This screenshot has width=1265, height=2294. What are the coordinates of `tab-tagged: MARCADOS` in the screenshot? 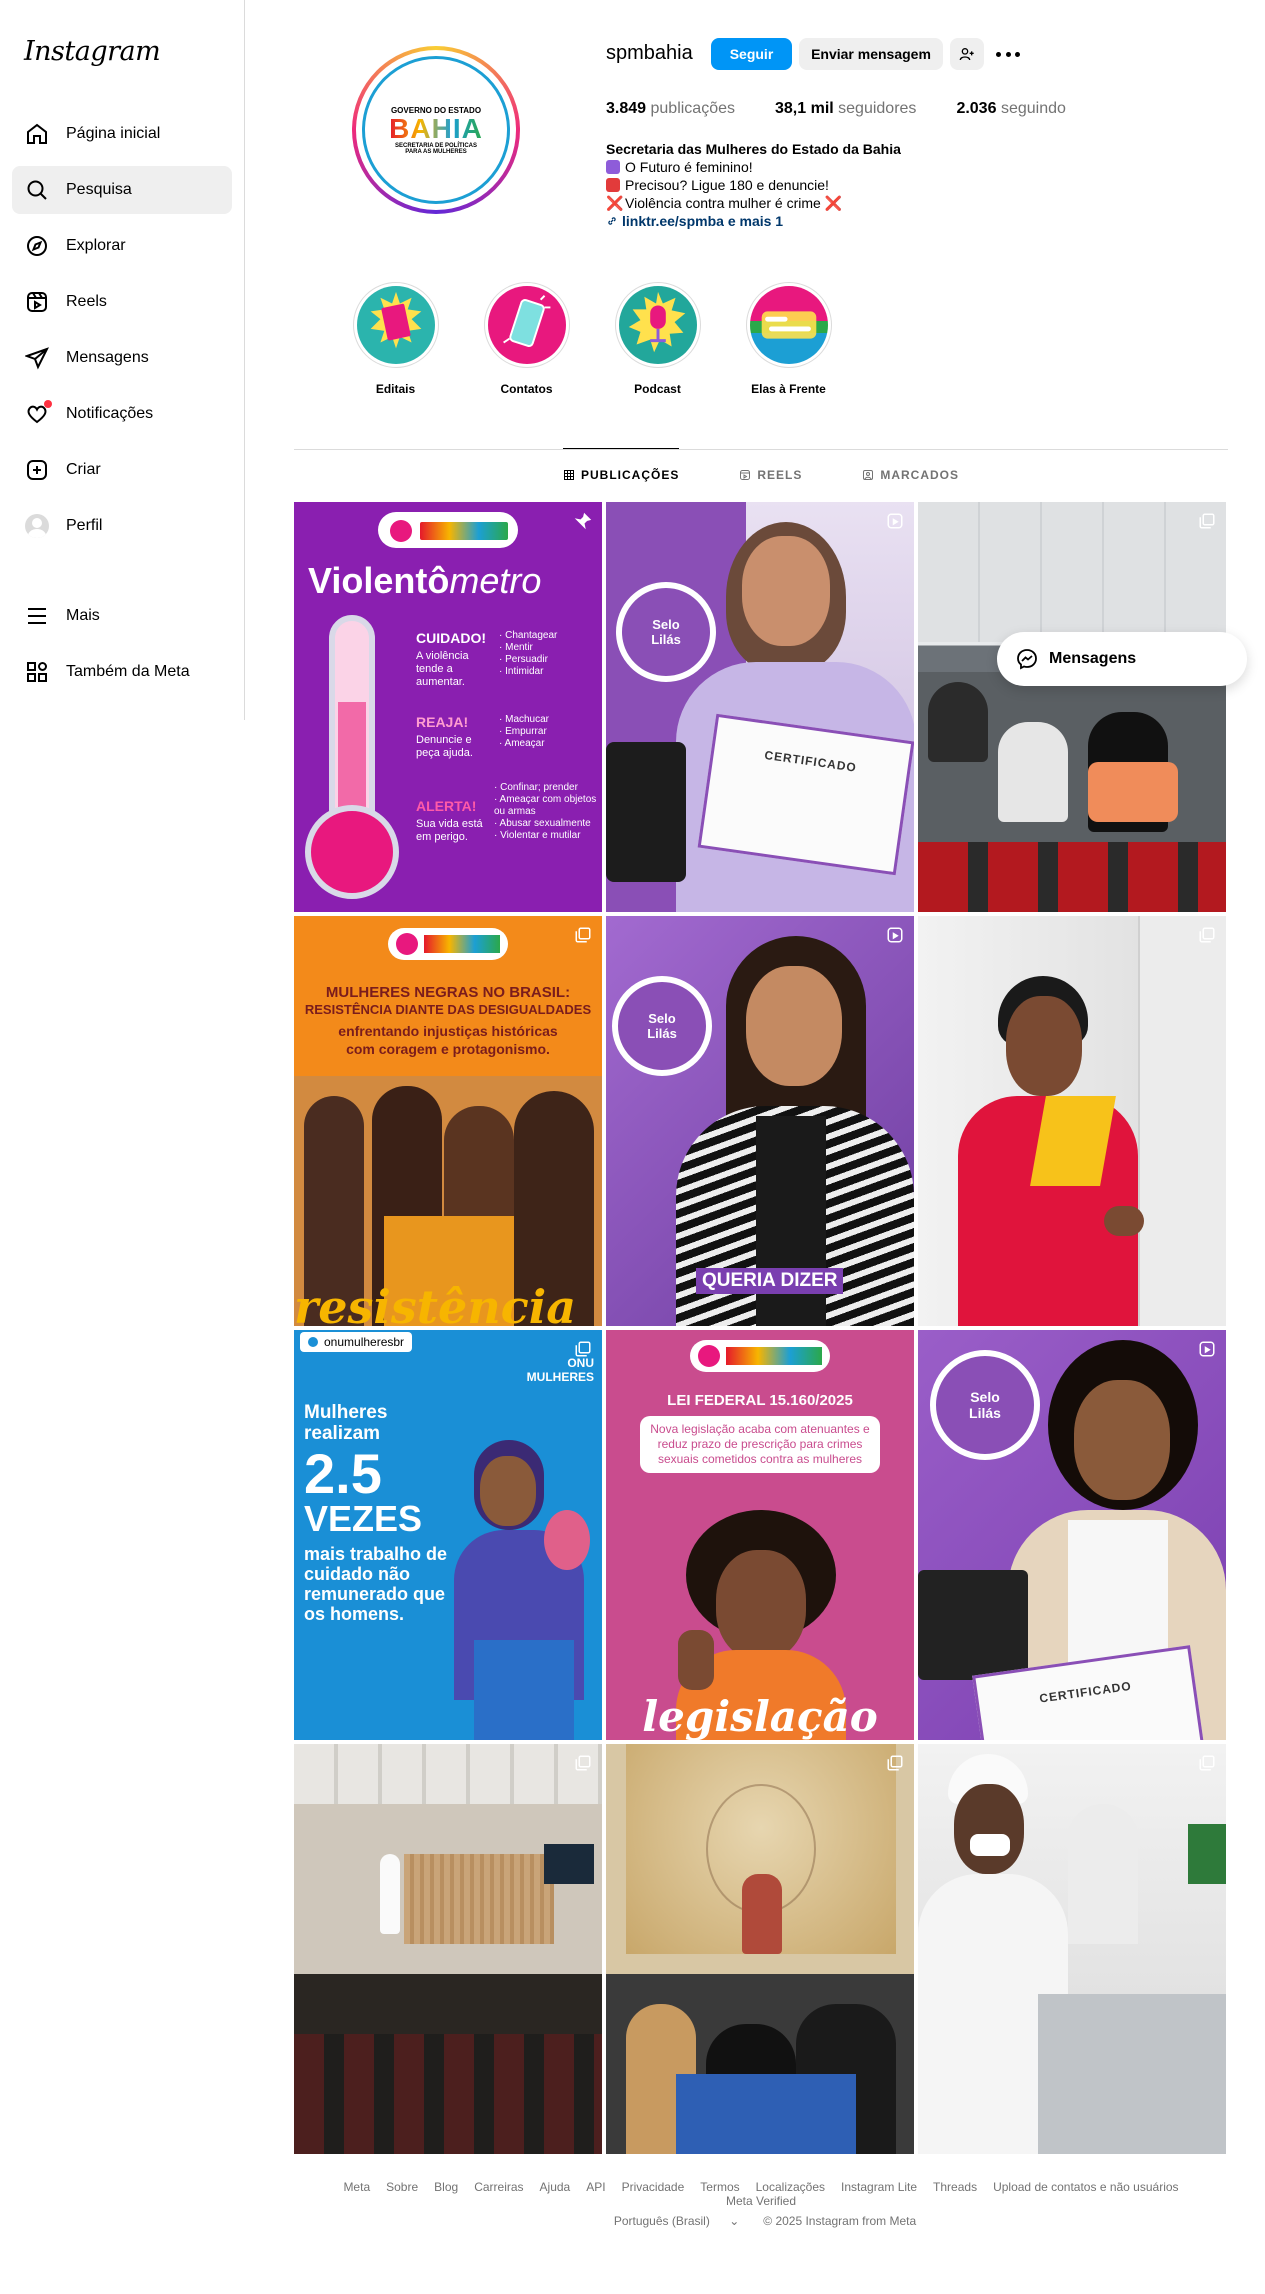 It's located at (910, 475).